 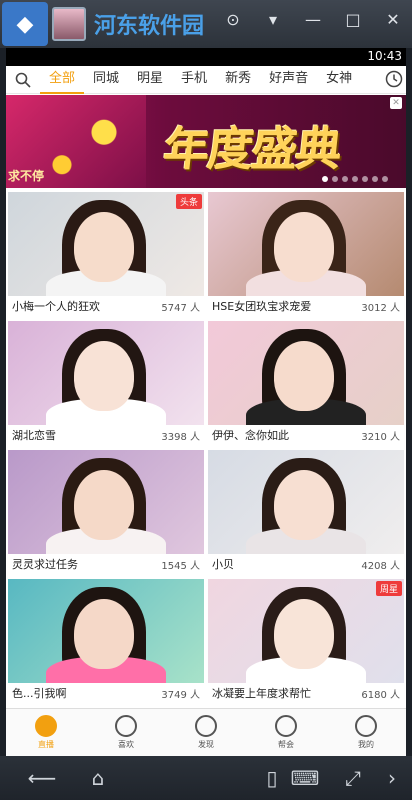 I want to click on forward-icon: ›, so click(x=392, y=778).